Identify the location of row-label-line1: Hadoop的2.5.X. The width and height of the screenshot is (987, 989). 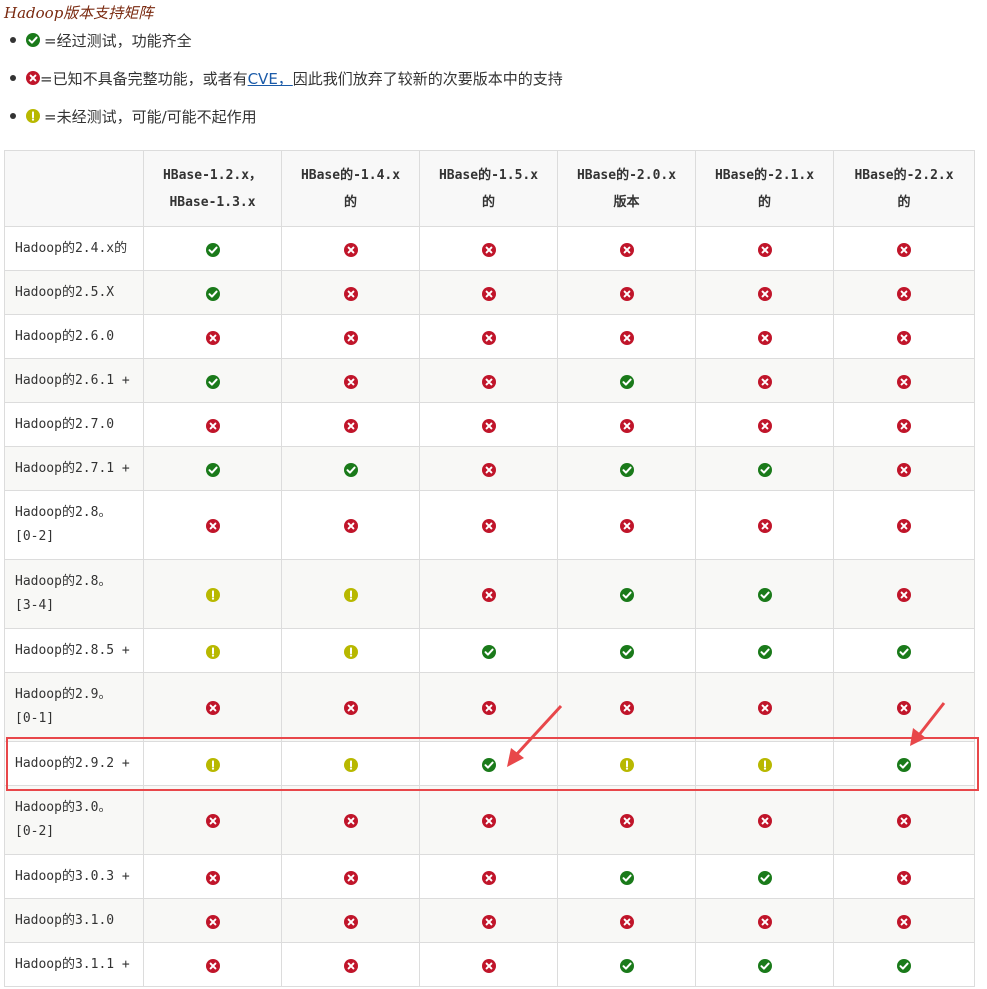
(65, 292).